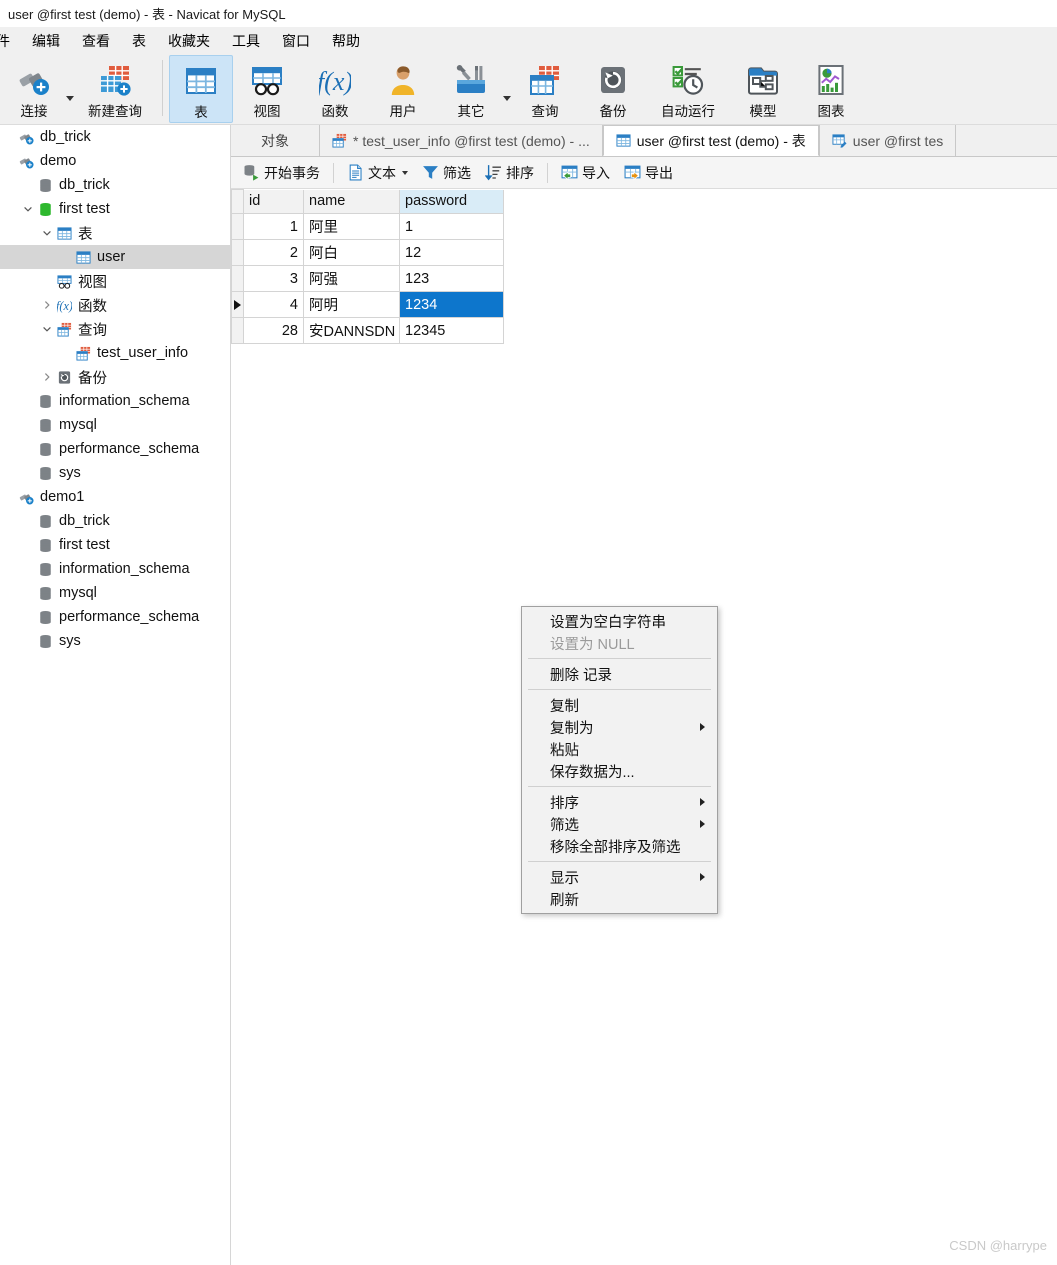  What do you see at coordinates (451, 304) in the screenshot?
I see `cell-password: 1234` at bounding box center [451, 304].